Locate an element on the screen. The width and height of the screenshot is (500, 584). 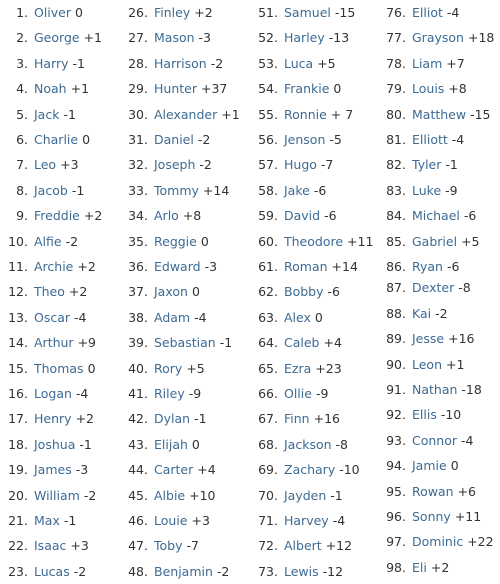
rank-number: 83. is located at coordinates (396, 190).